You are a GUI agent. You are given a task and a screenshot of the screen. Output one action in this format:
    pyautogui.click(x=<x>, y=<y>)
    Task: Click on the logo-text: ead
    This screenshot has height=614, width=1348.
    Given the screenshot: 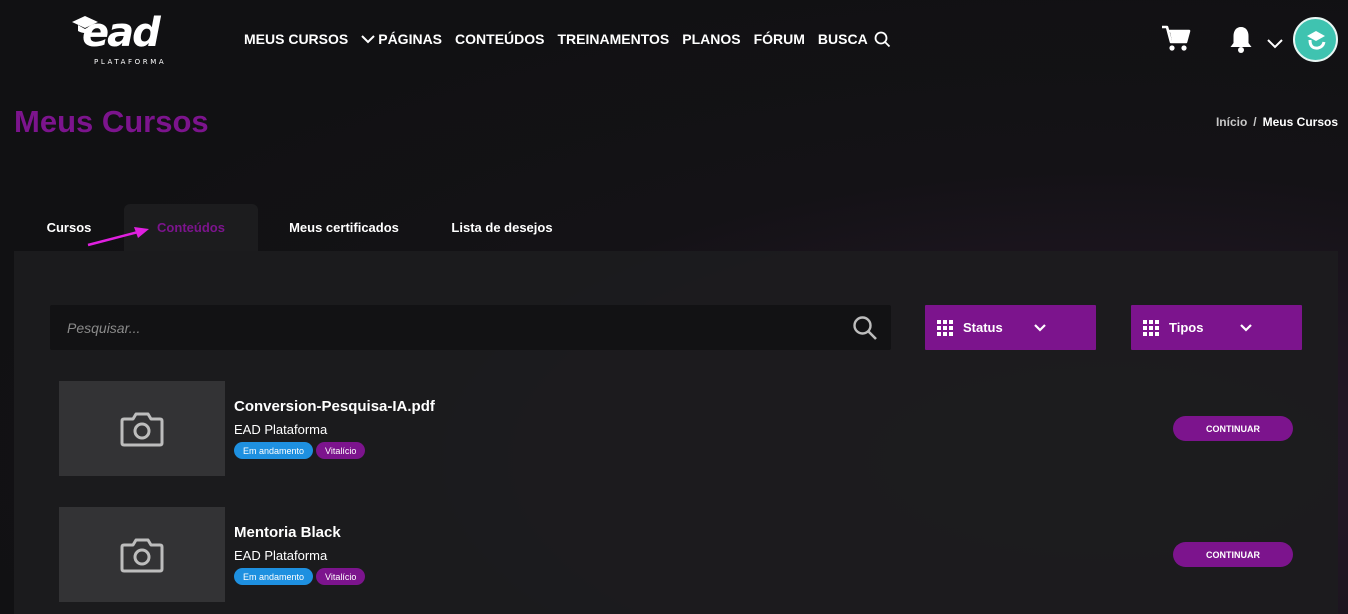 What is the action you would take?
    pyautogui.click(x=121, y=33)
    